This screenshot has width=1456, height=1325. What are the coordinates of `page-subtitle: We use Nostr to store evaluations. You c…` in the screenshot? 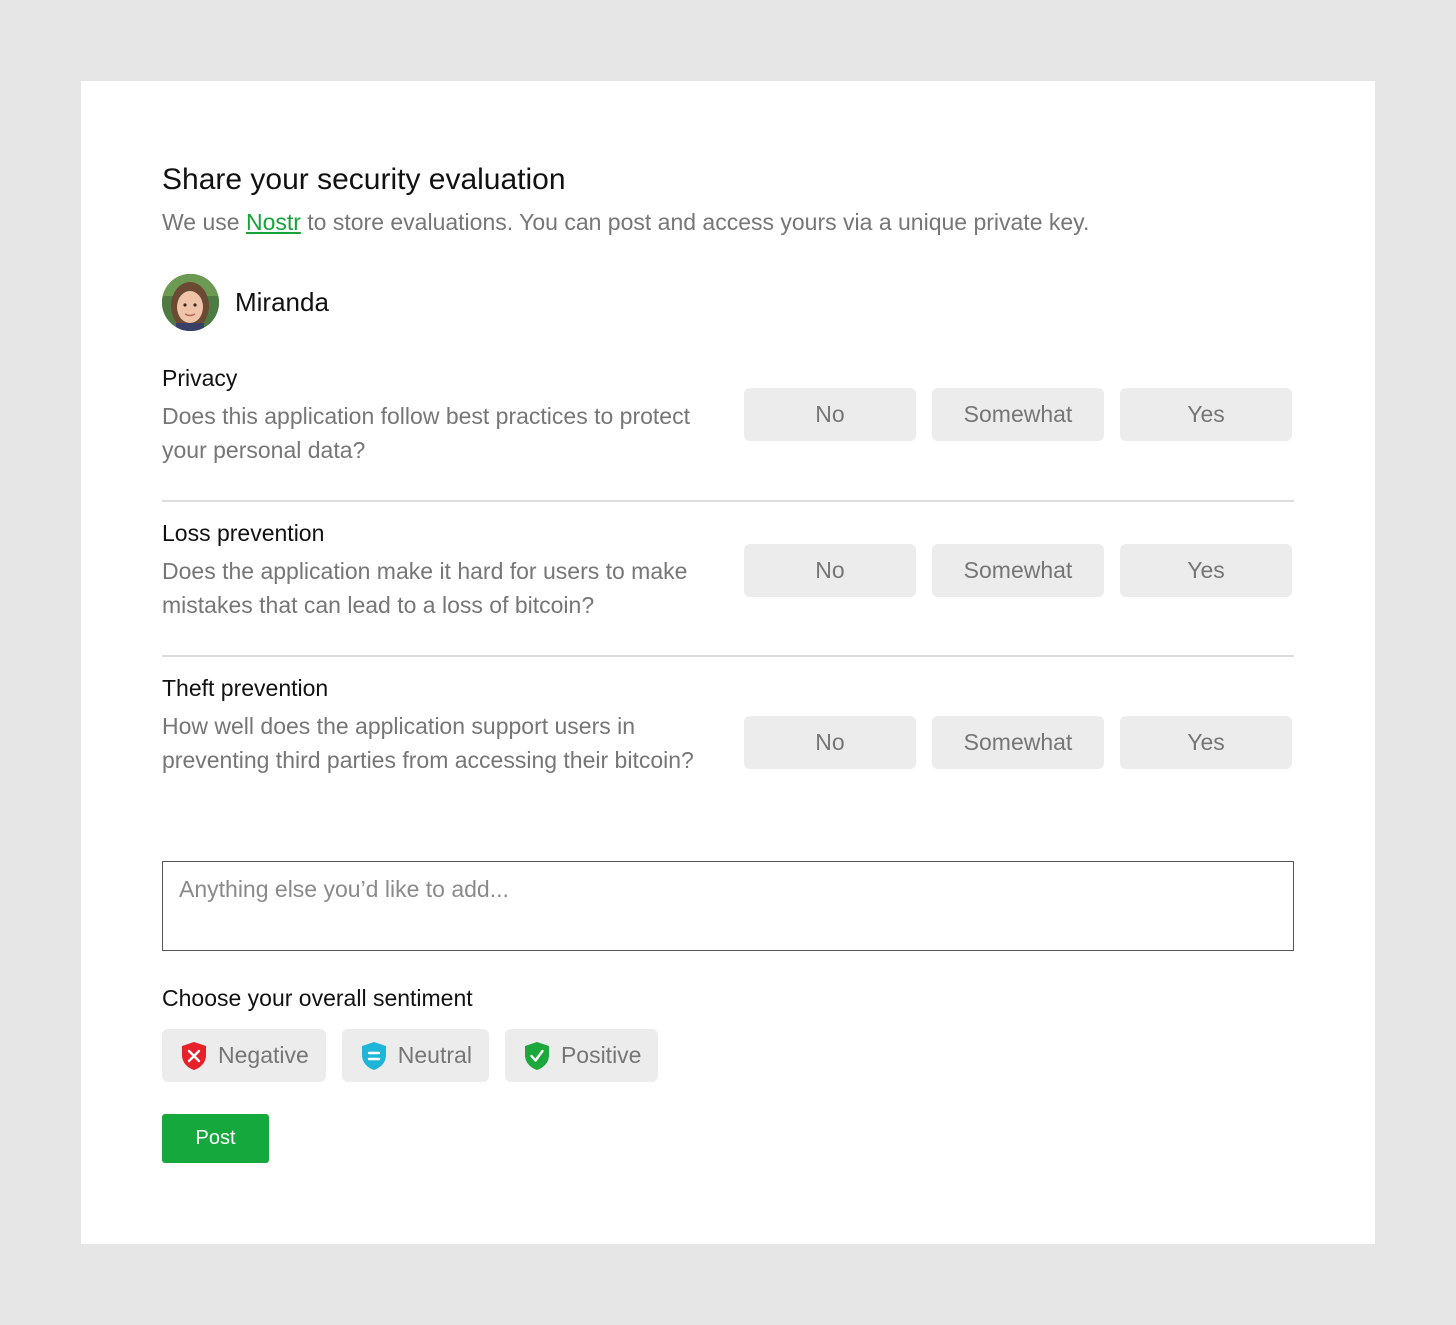 It's located at (625, 222).